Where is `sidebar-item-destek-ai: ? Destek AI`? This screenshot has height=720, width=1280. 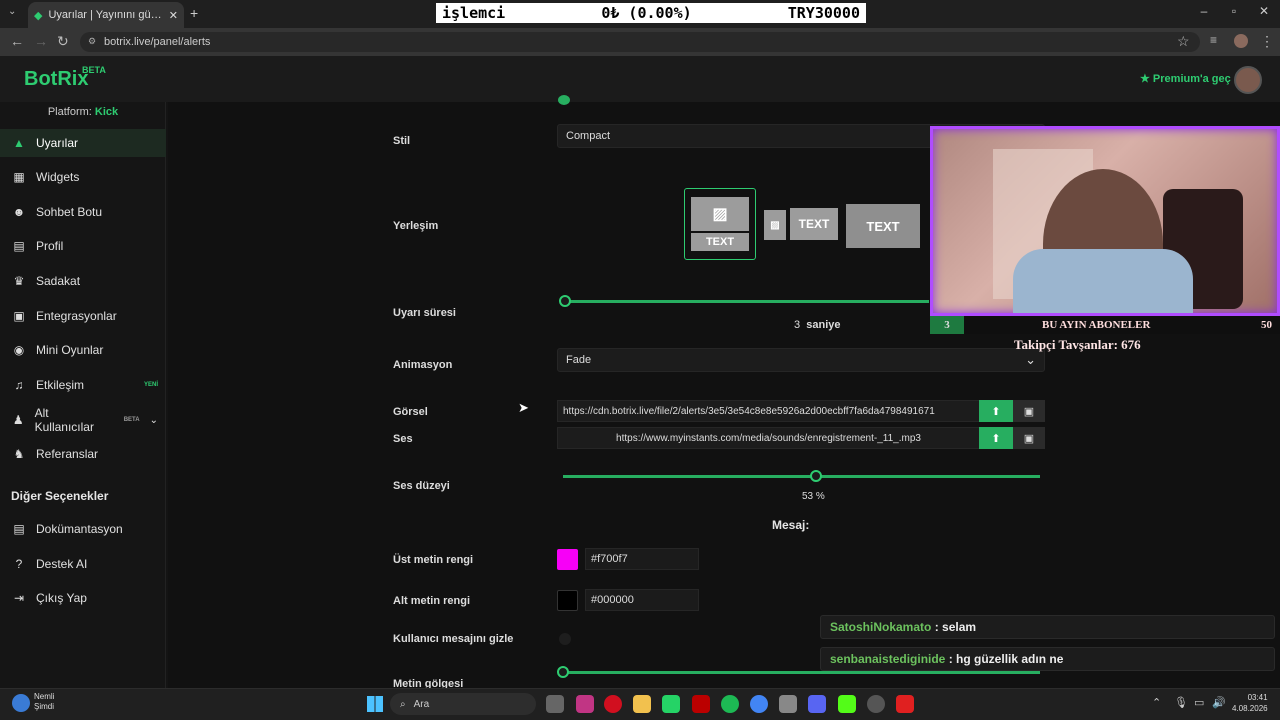
sidebar-item-destek-ai: ? Destek AI is located at coordinates (83, 564).